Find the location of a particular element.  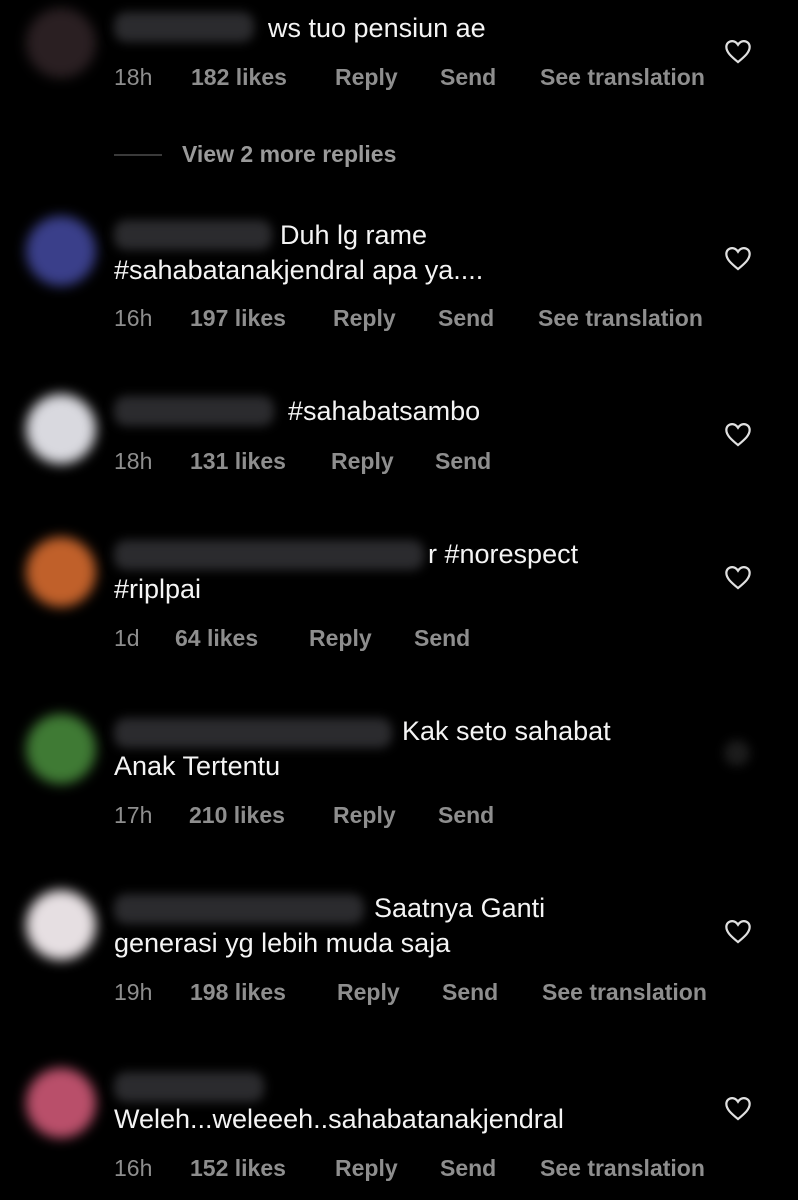

comment-text: Duh lg rame is located at coordinates (354, 235).